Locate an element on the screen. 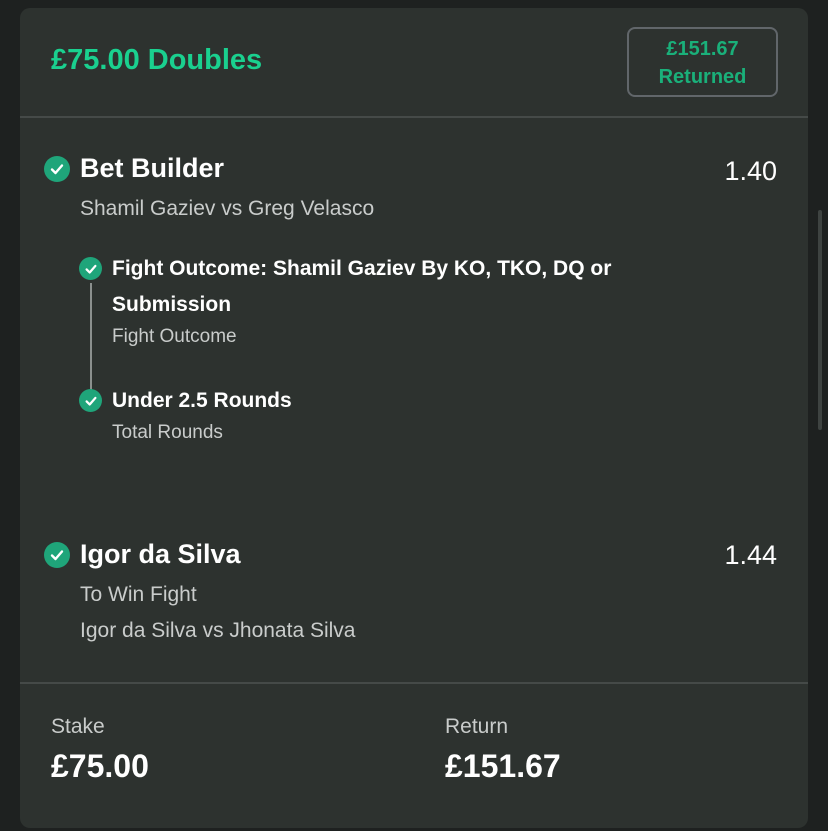 The image size is (828, 831). return-label: Return is located at coordinates (477, 726).